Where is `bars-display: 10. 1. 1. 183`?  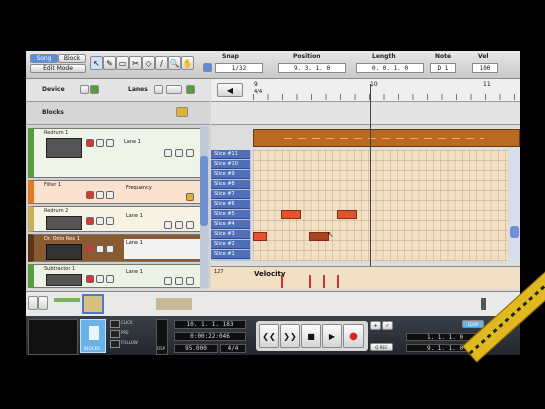
bars-display: 10. 1. 1. 183 is located at coordinates (210, 324).